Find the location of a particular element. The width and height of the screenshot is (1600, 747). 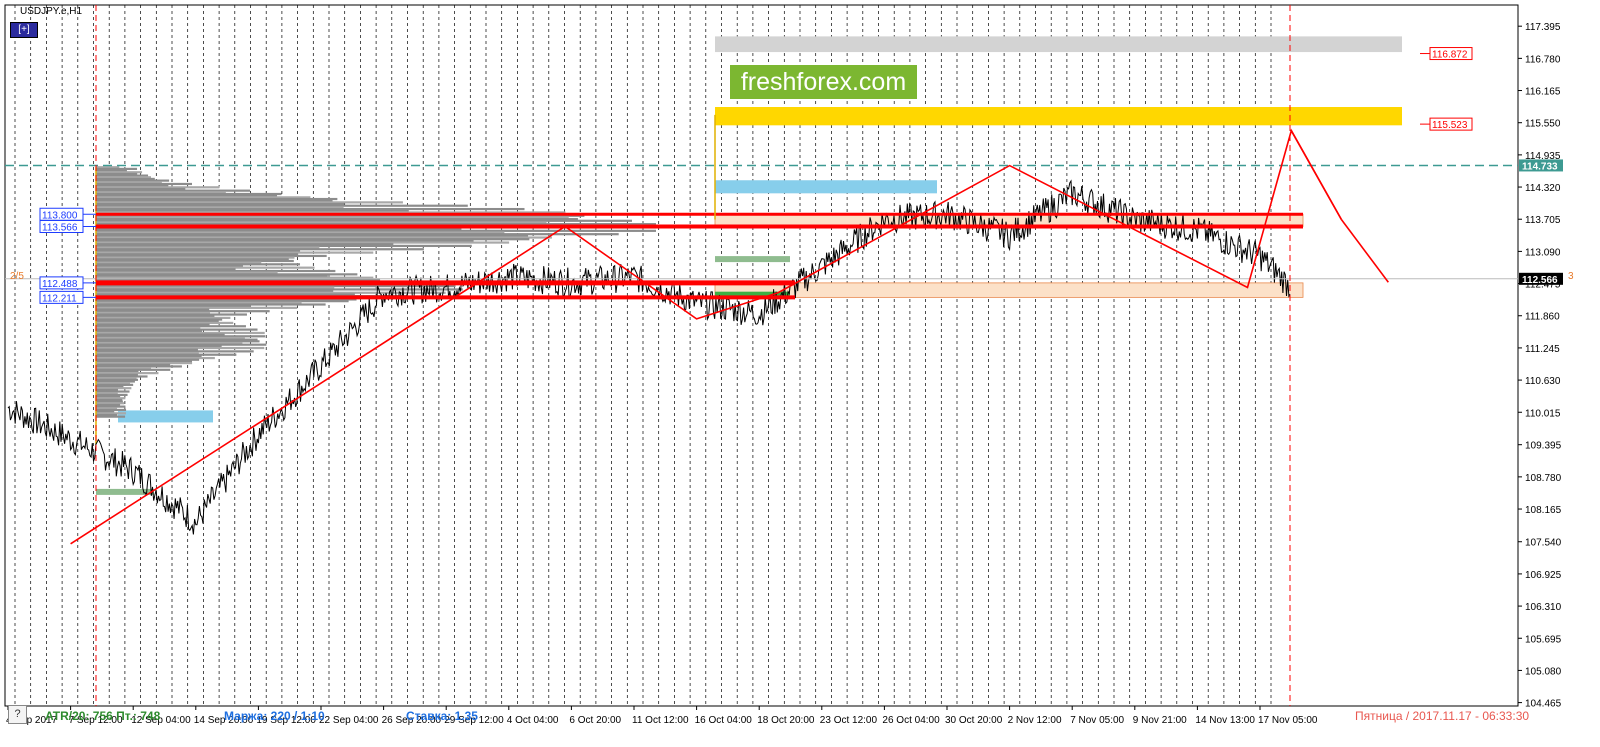

time-tick-label: 18 Oct 20:00 is located at coordinates (786, 720).